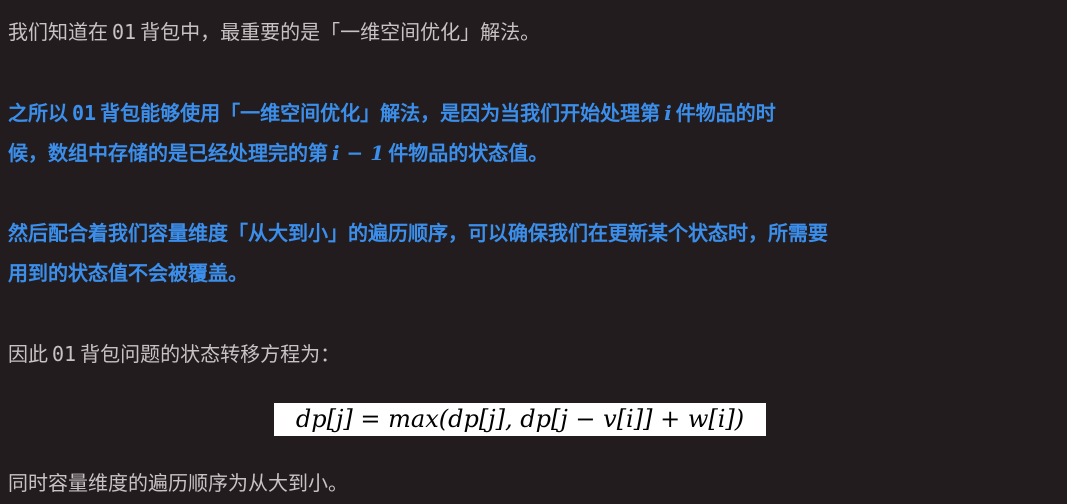  I want to click on intro-text-before: 我们知道在, so click(58, 32).